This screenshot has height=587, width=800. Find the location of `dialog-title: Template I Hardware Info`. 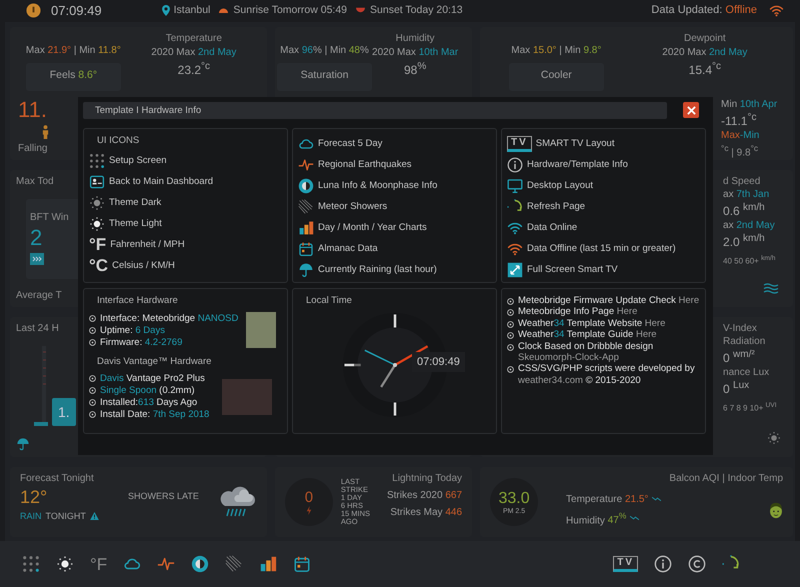

dialog-title: Template I Hardware Info is located at coordinates (375, 110).